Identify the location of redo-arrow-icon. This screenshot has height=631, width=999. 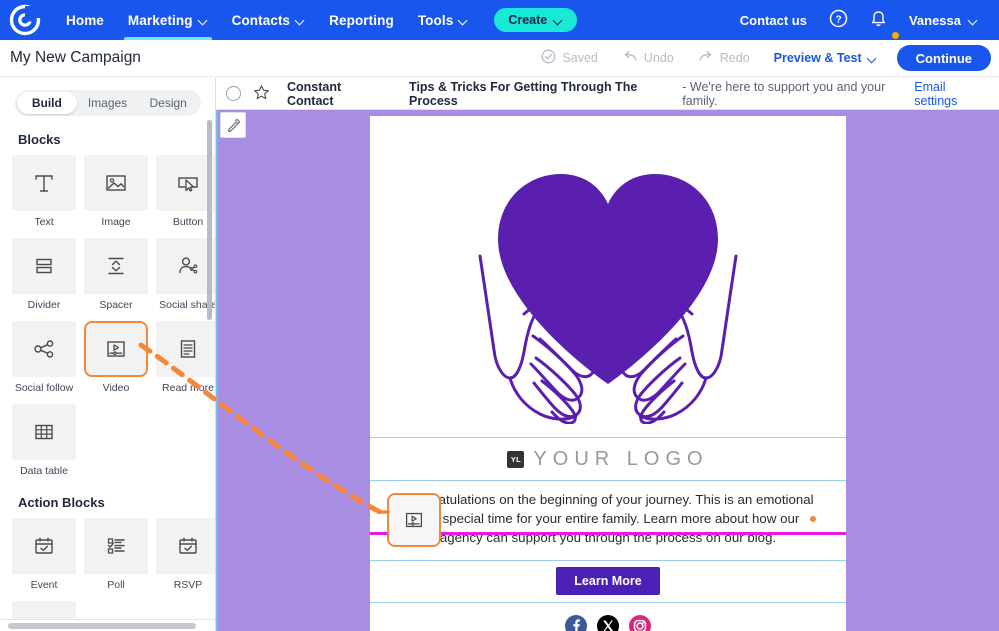
(706, 58).